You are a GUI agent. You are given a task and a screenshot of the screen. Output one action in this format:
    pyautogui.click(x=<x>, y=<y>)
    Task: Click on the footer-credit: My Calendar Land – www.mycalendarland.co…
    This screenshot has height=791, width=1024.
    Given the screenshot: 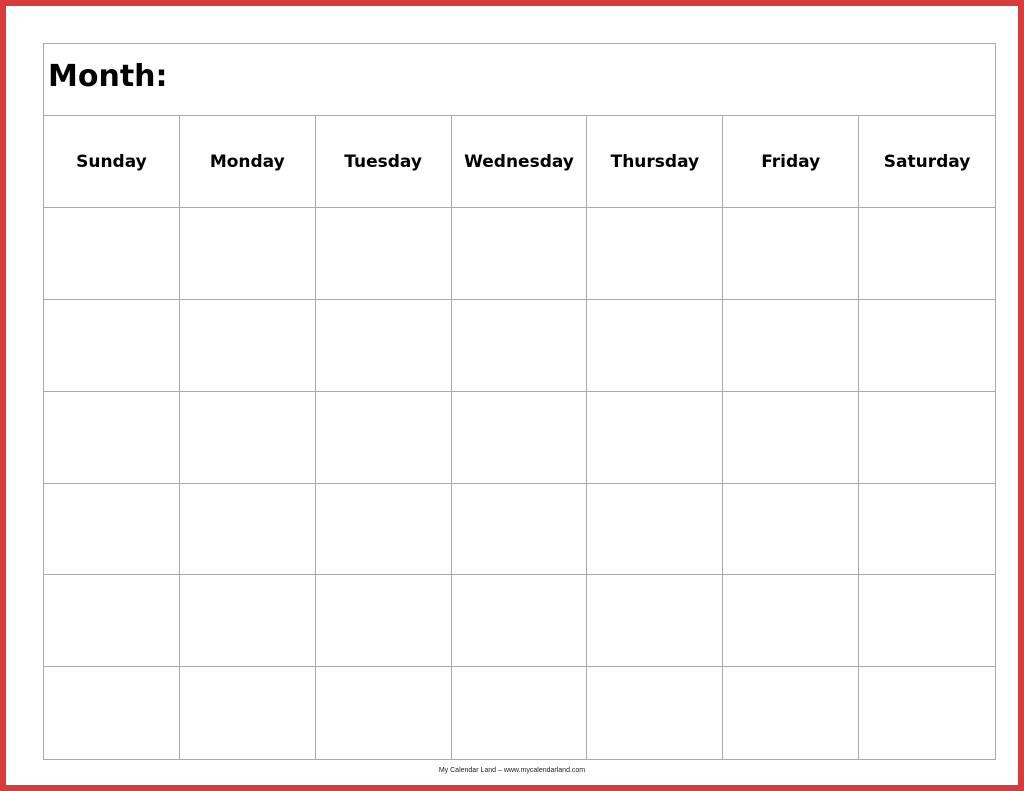 What is the action you would take?
    pyautogui.click(x=512, y=770)
    